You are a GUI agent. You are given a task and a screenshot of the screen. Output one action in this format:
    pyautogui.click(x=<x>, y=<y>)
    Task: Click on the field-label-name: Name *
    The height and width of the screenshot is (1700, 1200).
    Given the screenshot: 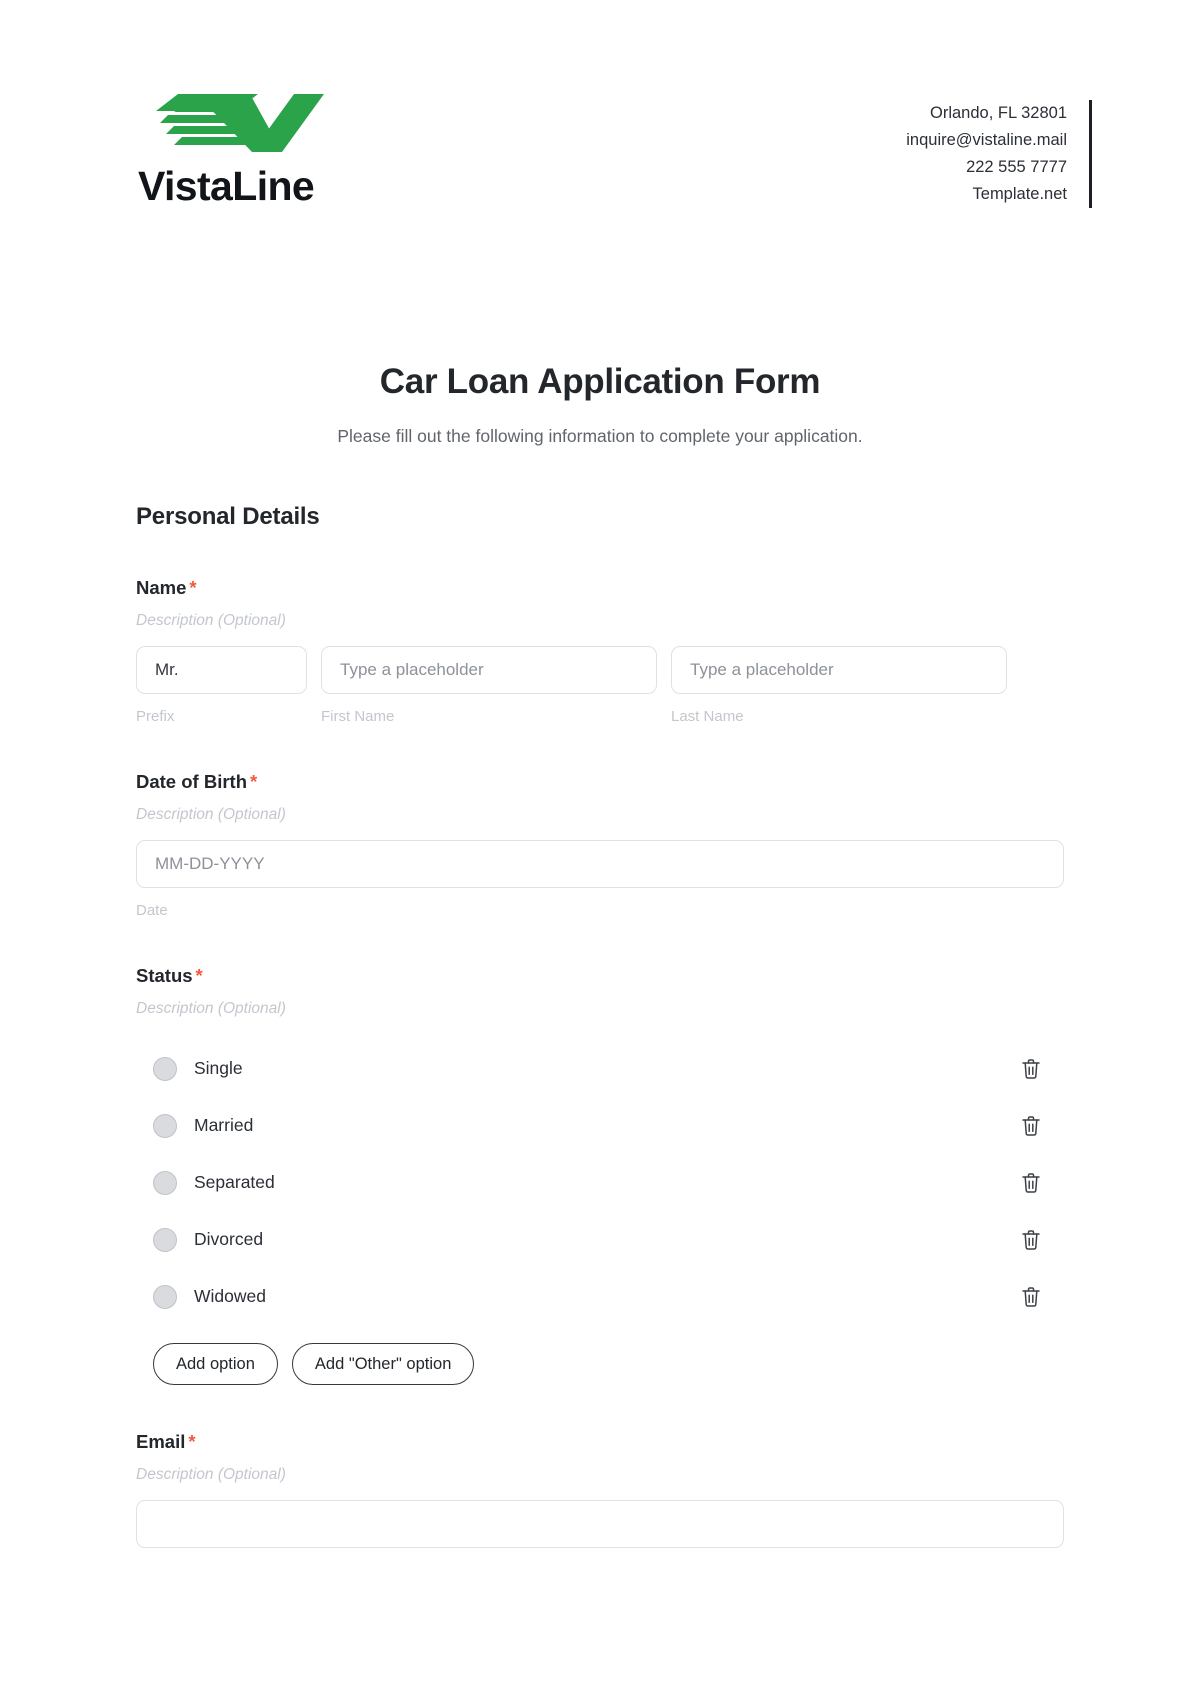 What is the action you would take?
    pyautogui.click(x=600, y=588)
    